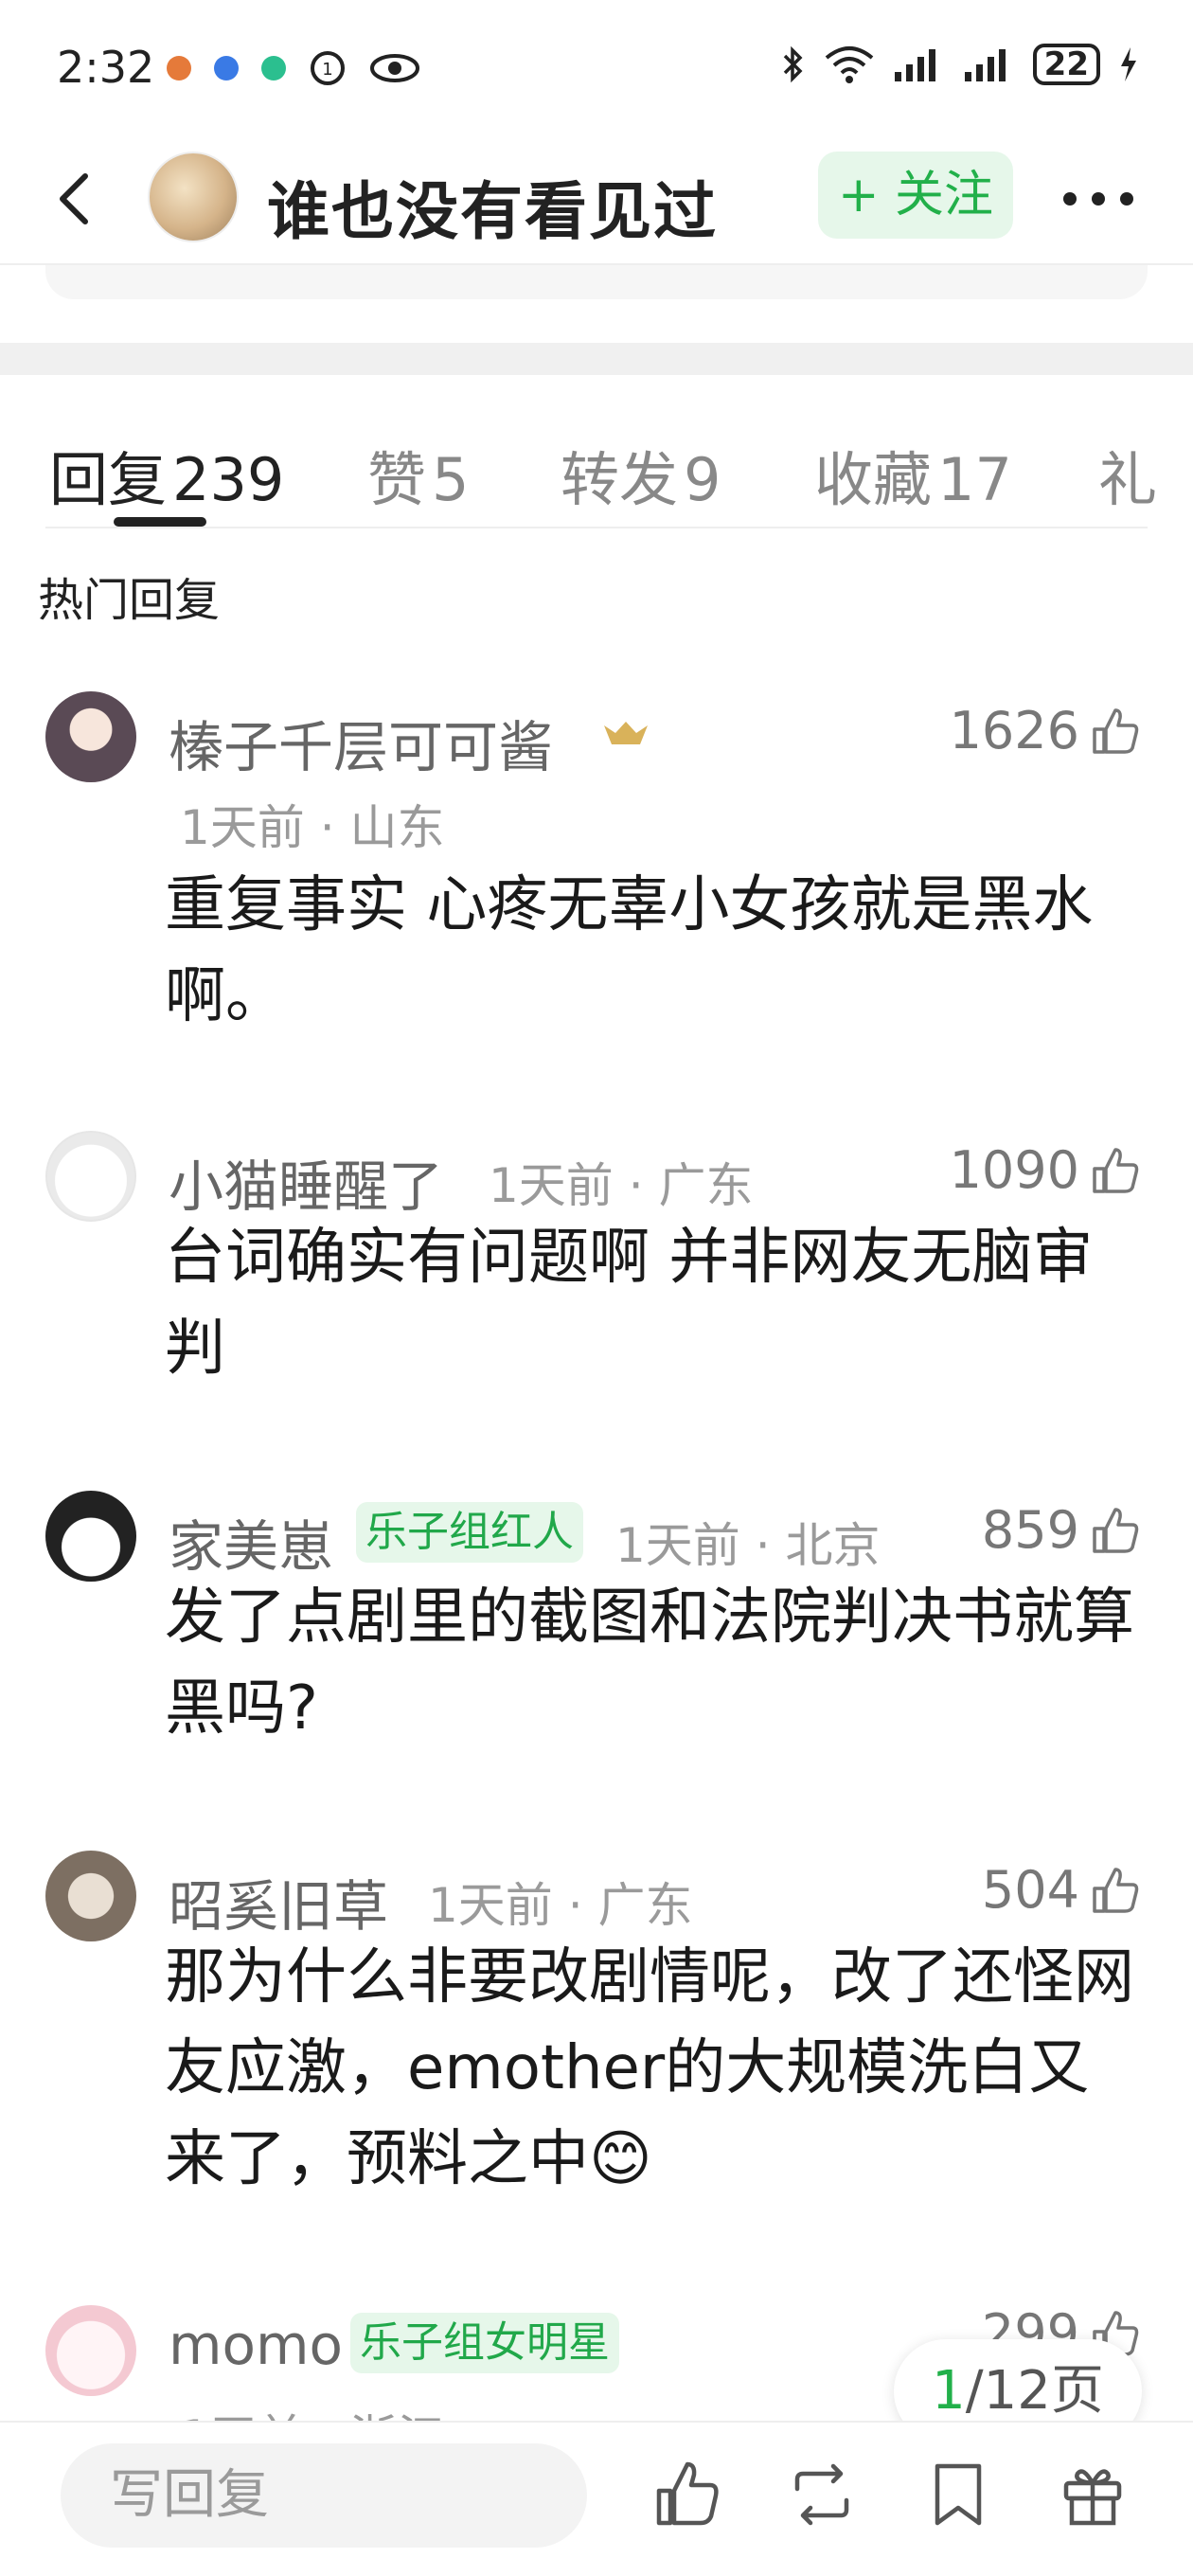 The width and height of the screenshot is (1193, 2576). What do you see at coordinates (324, 2495) in the screenshot?
I see `reply-input: 写回复` at bounding box center [324, 2495].